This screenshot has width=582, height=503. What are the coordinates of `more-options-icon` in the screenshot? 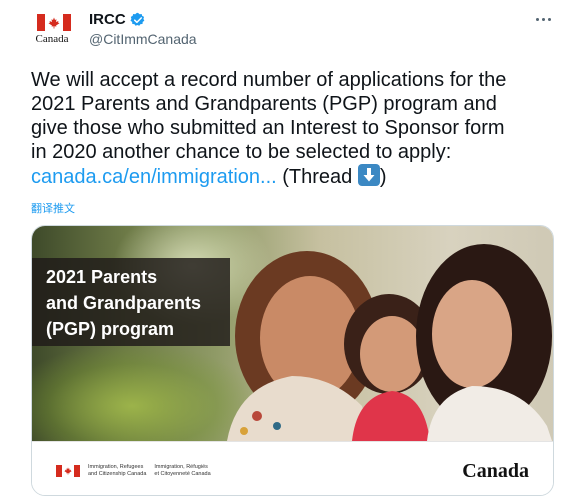 It's located at (543, 19).